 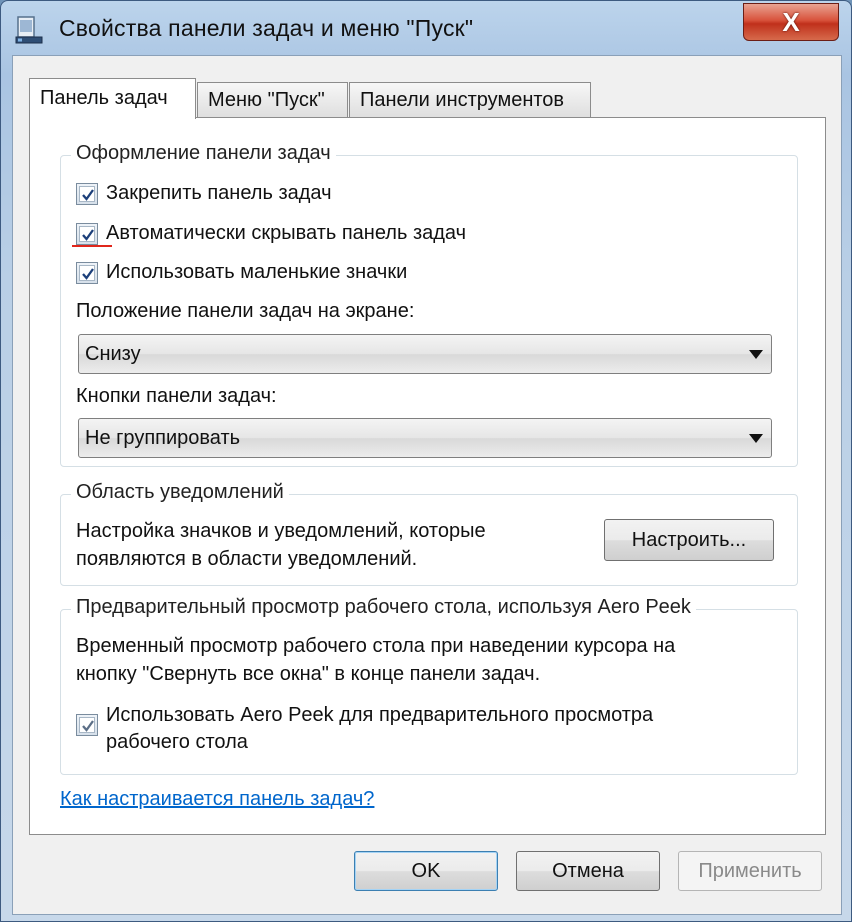 What do you see at coordinates (203, 153) in the screenshot?
I see `group-title-appearance: Оформление панели задач` at bounding box center [203, 153].